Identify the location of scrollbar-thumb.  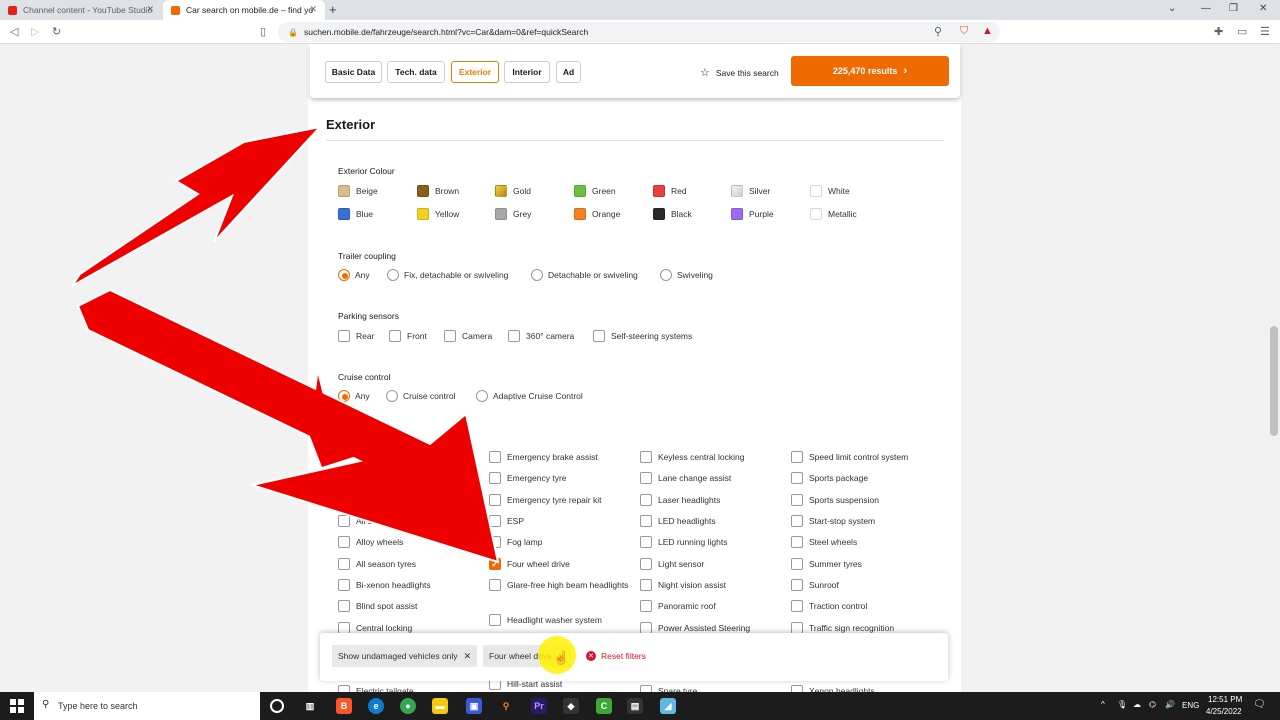
(1274, 381).